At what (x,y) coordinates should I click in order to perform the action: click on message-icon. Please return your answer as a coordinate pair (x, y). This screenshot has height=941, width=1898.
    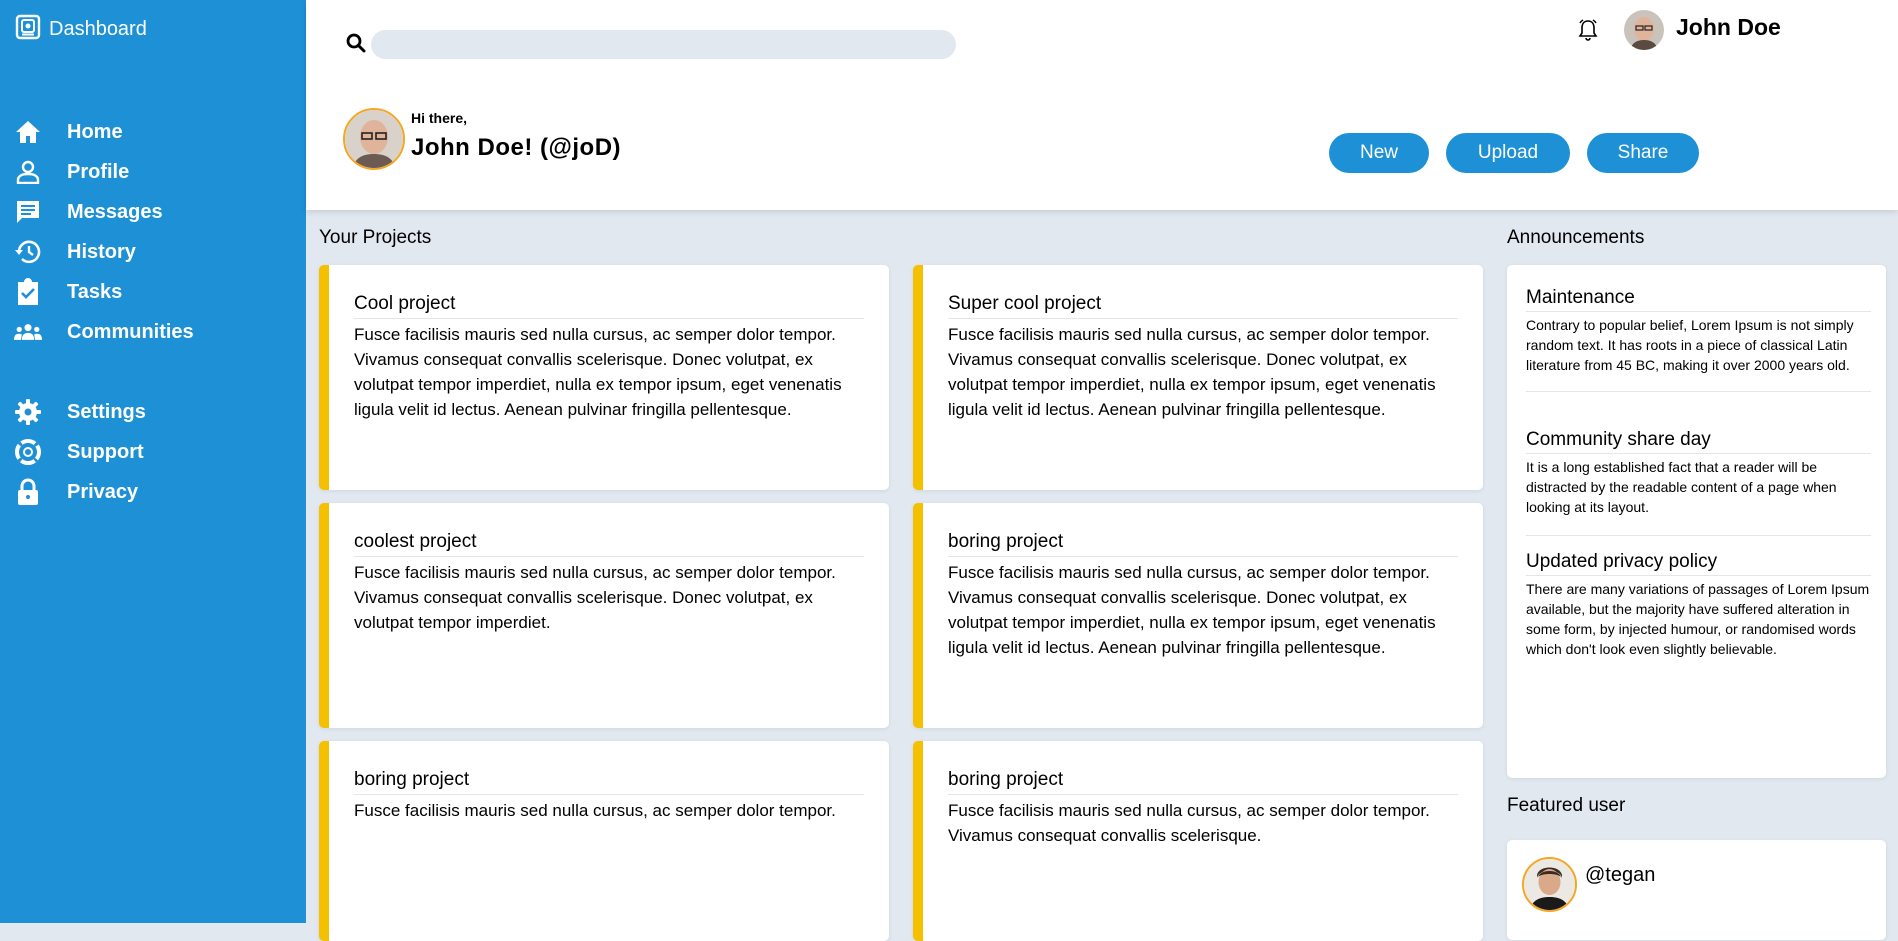
    Looking at the image, I should click on (28, 212).